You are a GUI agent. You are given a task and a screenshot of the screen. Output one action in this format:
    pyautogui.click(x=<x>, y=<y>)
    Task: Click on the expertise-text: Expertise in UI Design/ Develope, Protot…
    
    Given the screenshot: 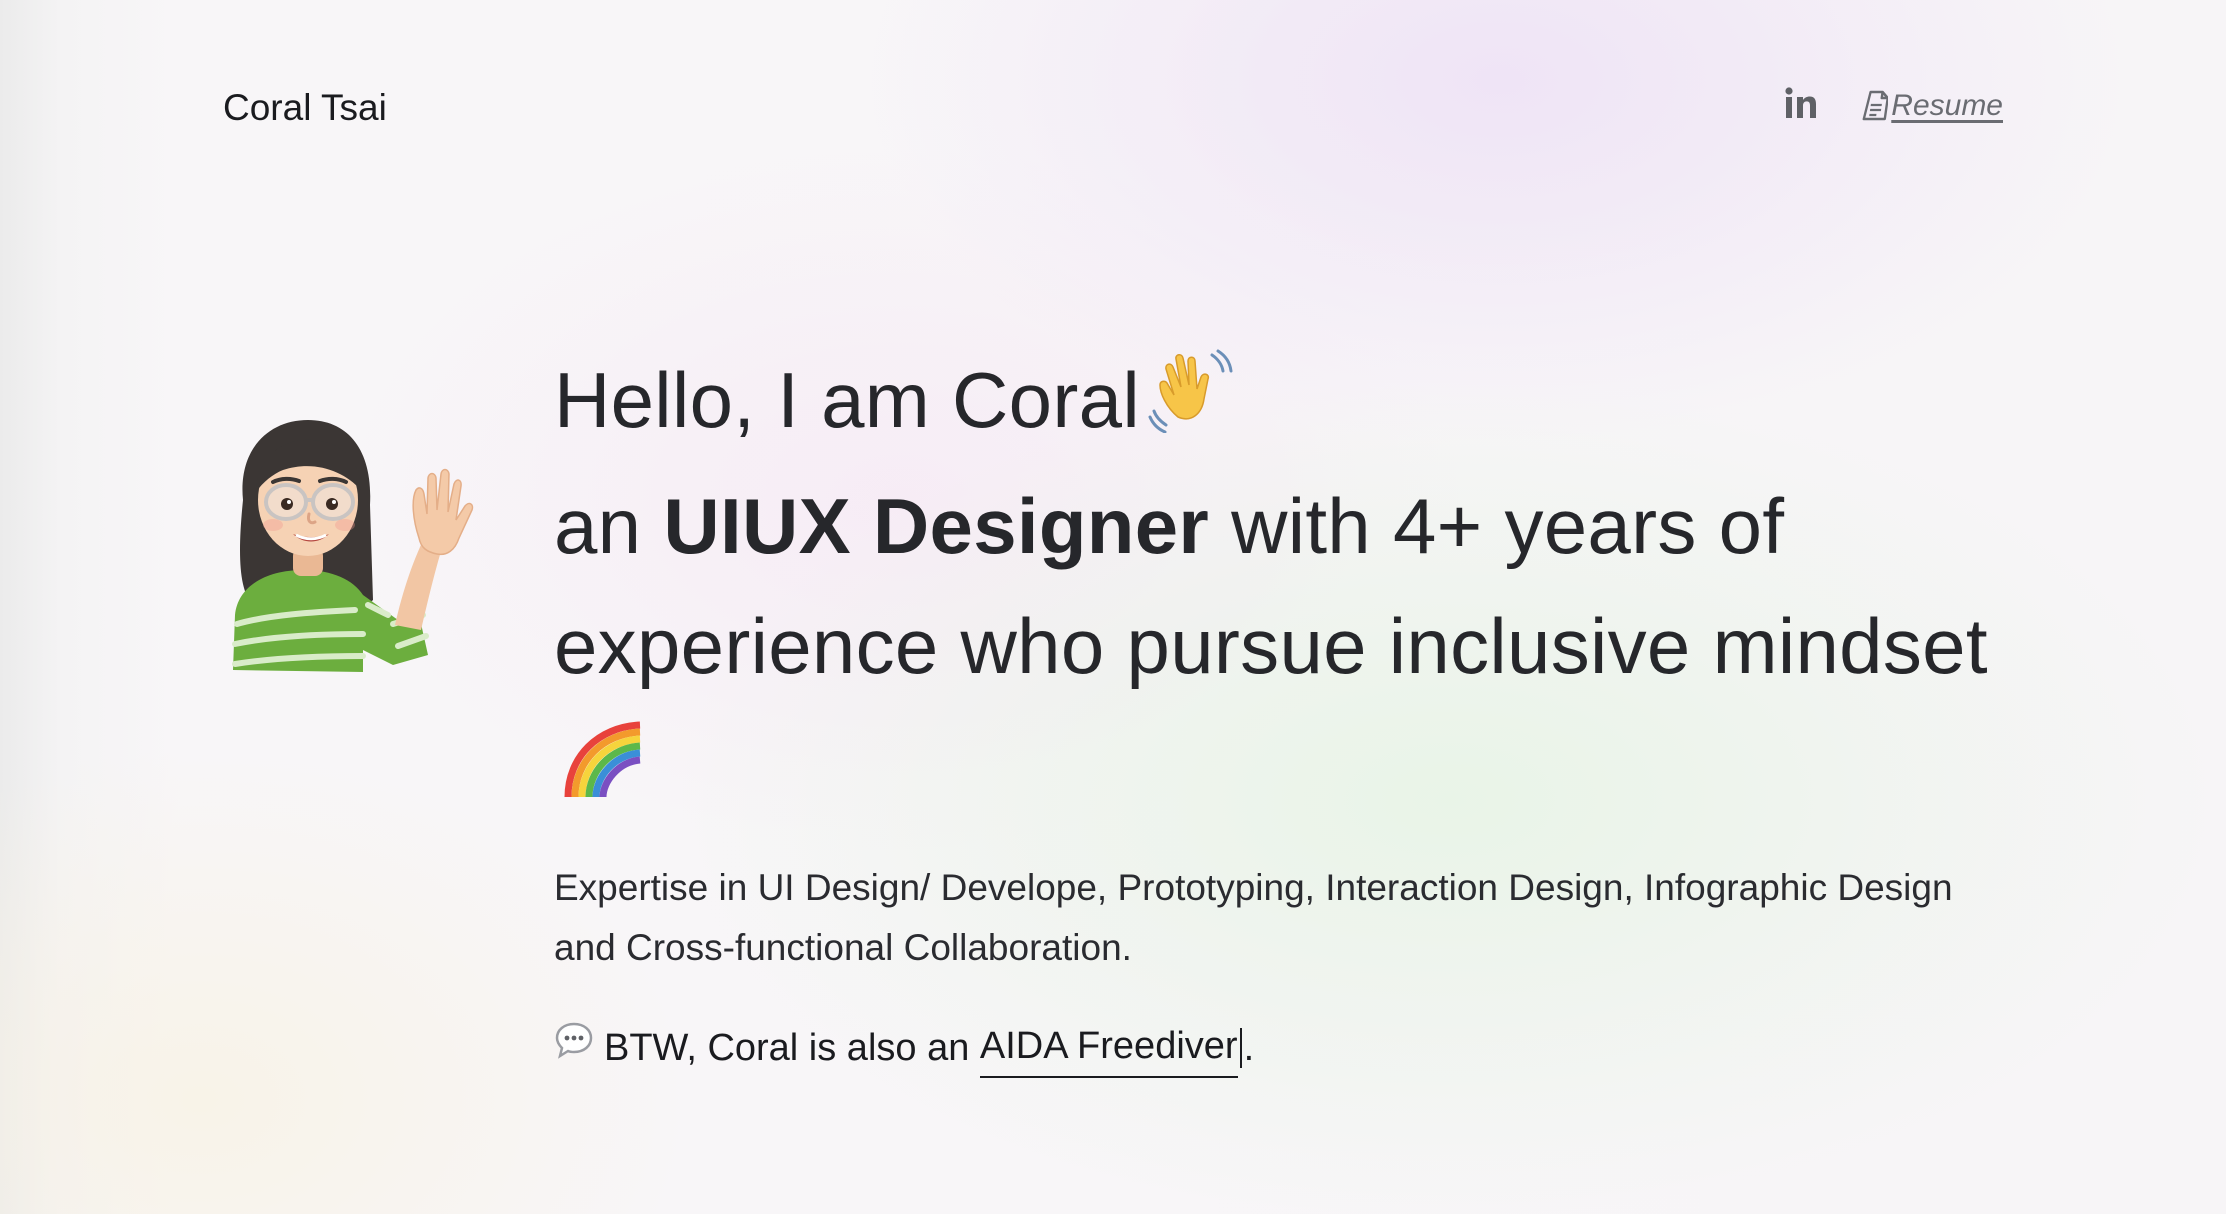 What is the action you would take?
    pyautogui.click(x=1253, y=917)
    